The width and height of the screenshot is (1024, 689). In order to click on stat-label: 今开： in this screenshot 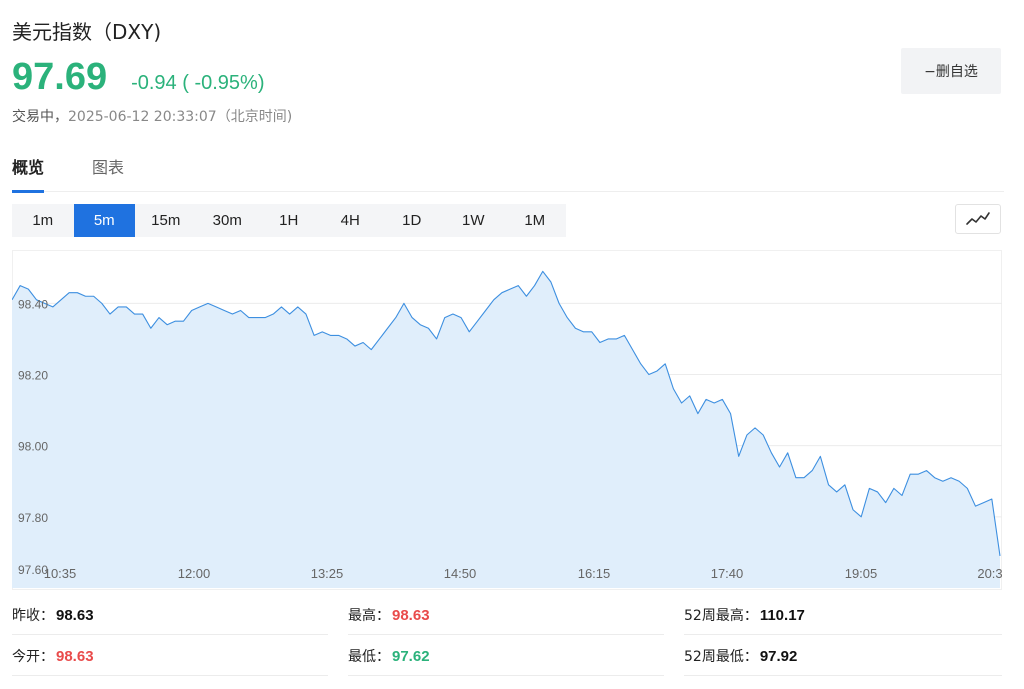, I will do `click(33, 657)`.